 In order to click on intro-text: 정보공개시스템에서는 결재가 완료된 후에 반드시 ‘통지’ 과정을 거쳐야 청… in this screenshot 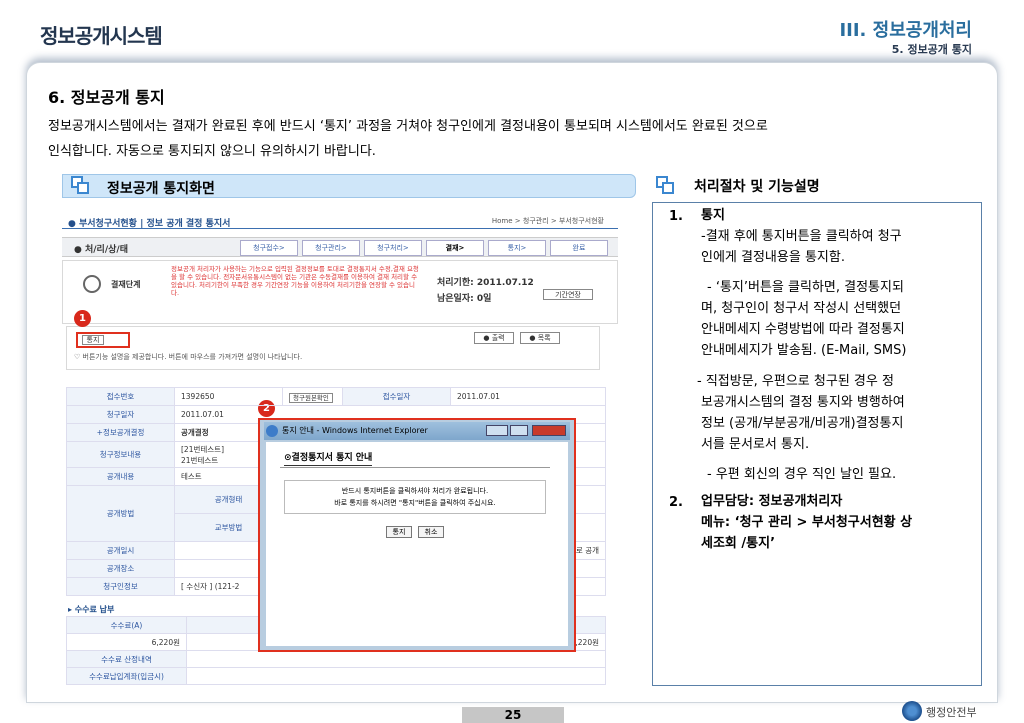, I will do `click(498, 139)`.